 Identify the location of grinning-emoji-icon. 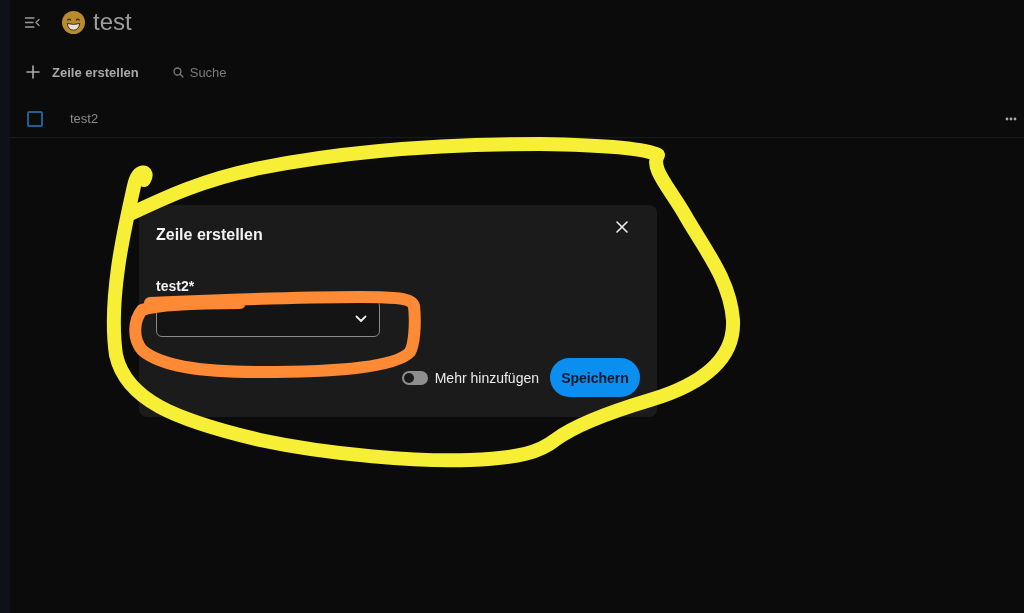
(73, 22).